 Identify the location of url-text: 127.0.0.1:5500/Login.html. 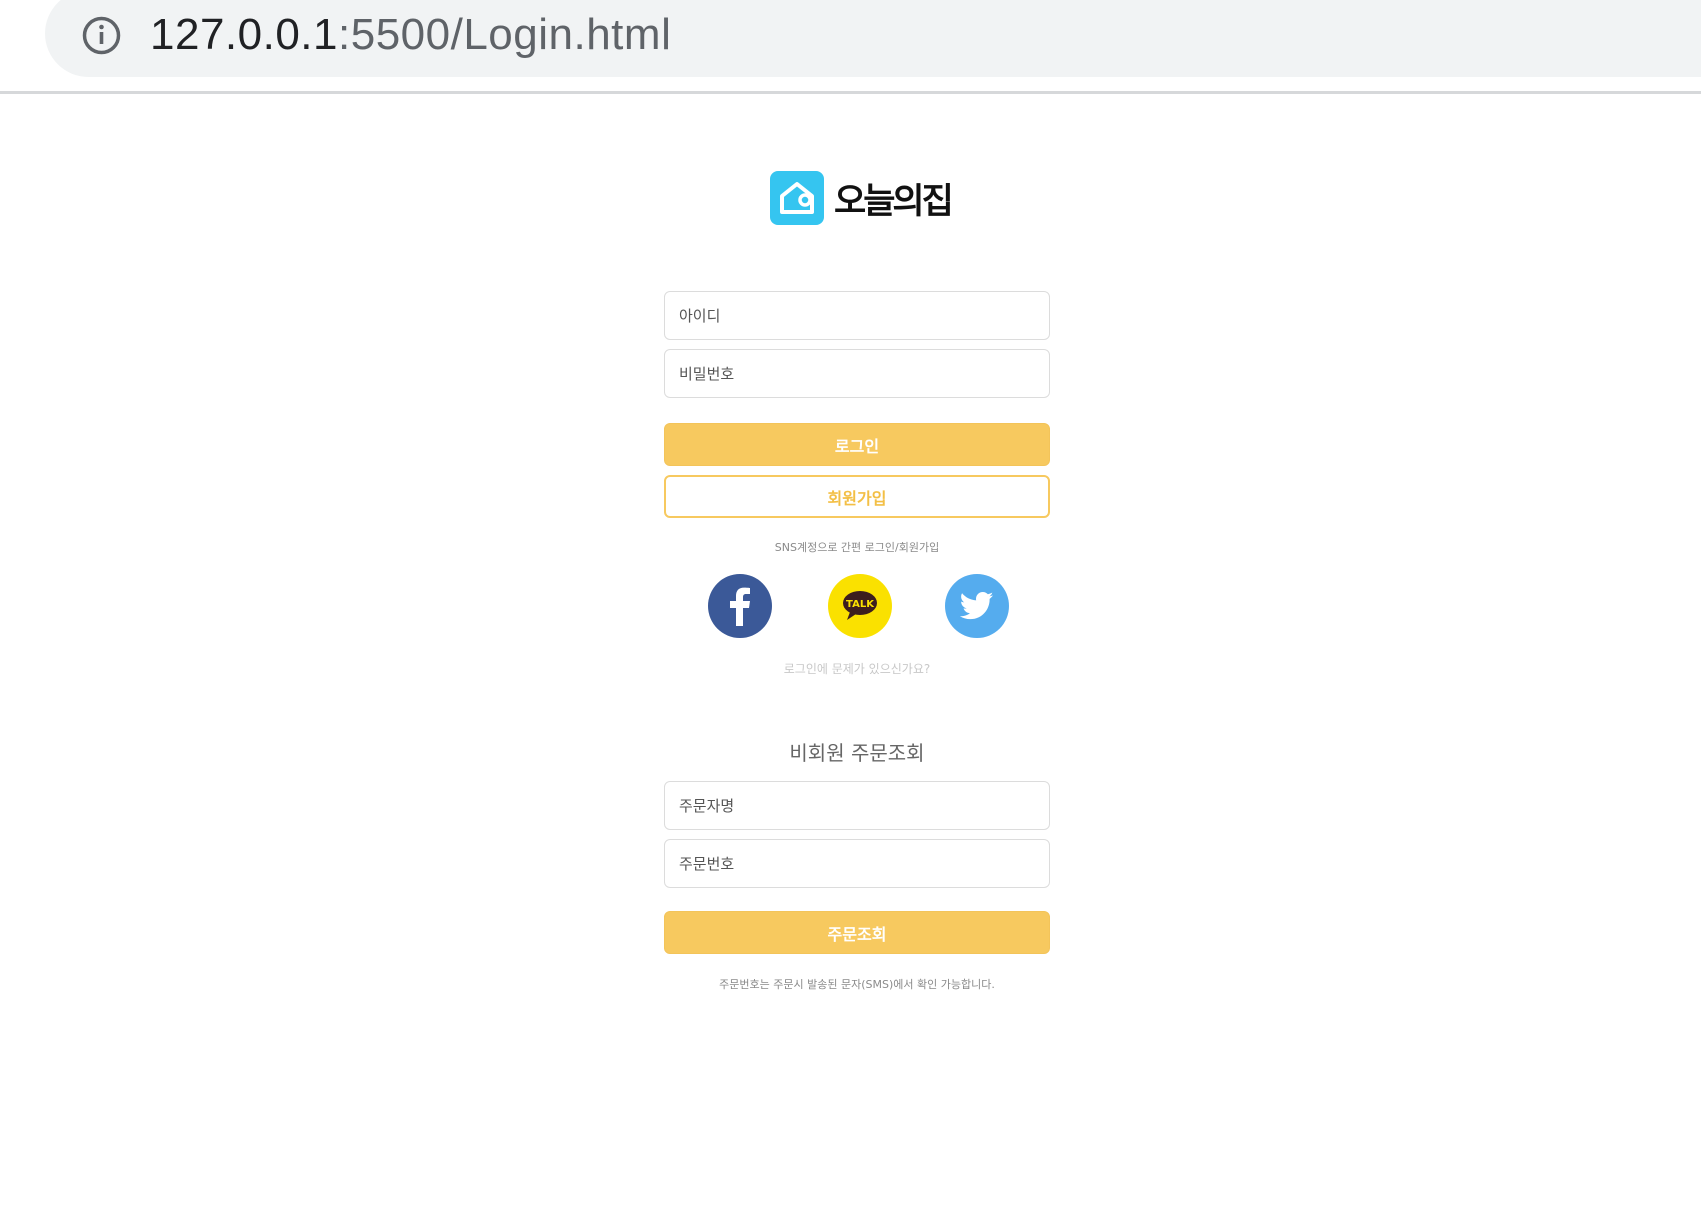
(410, 35).